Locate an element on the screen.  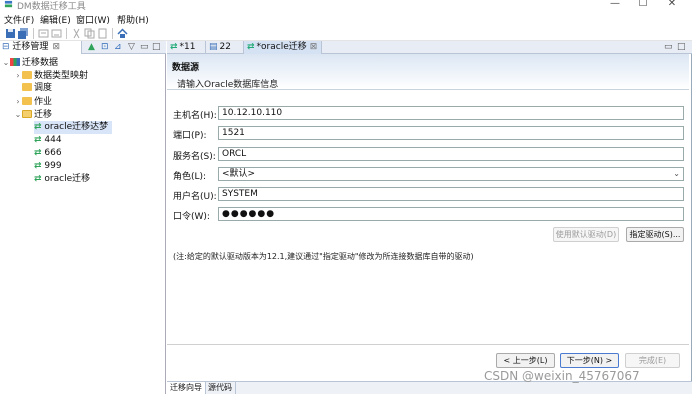
window-title: DM数据迁移工具 is located at coordinates (51, 7).